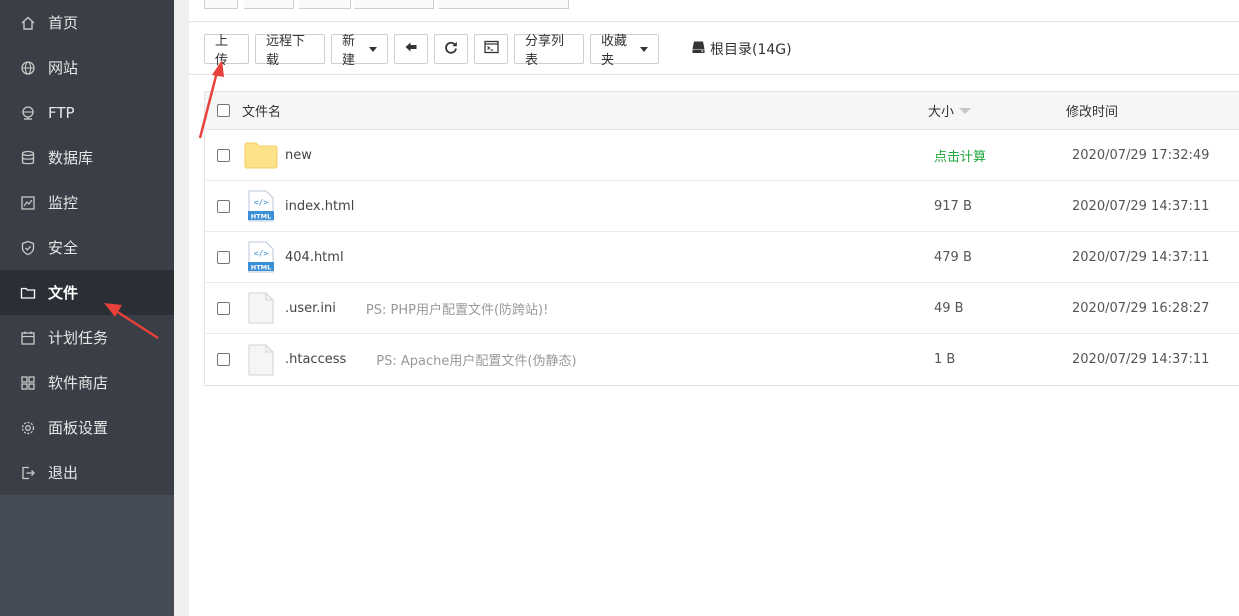 Image resolution: width=1239 pixels, height=616 pixels. Describe the element at coordinates (714, 74) in the screenshot. I see `divider` at that location.